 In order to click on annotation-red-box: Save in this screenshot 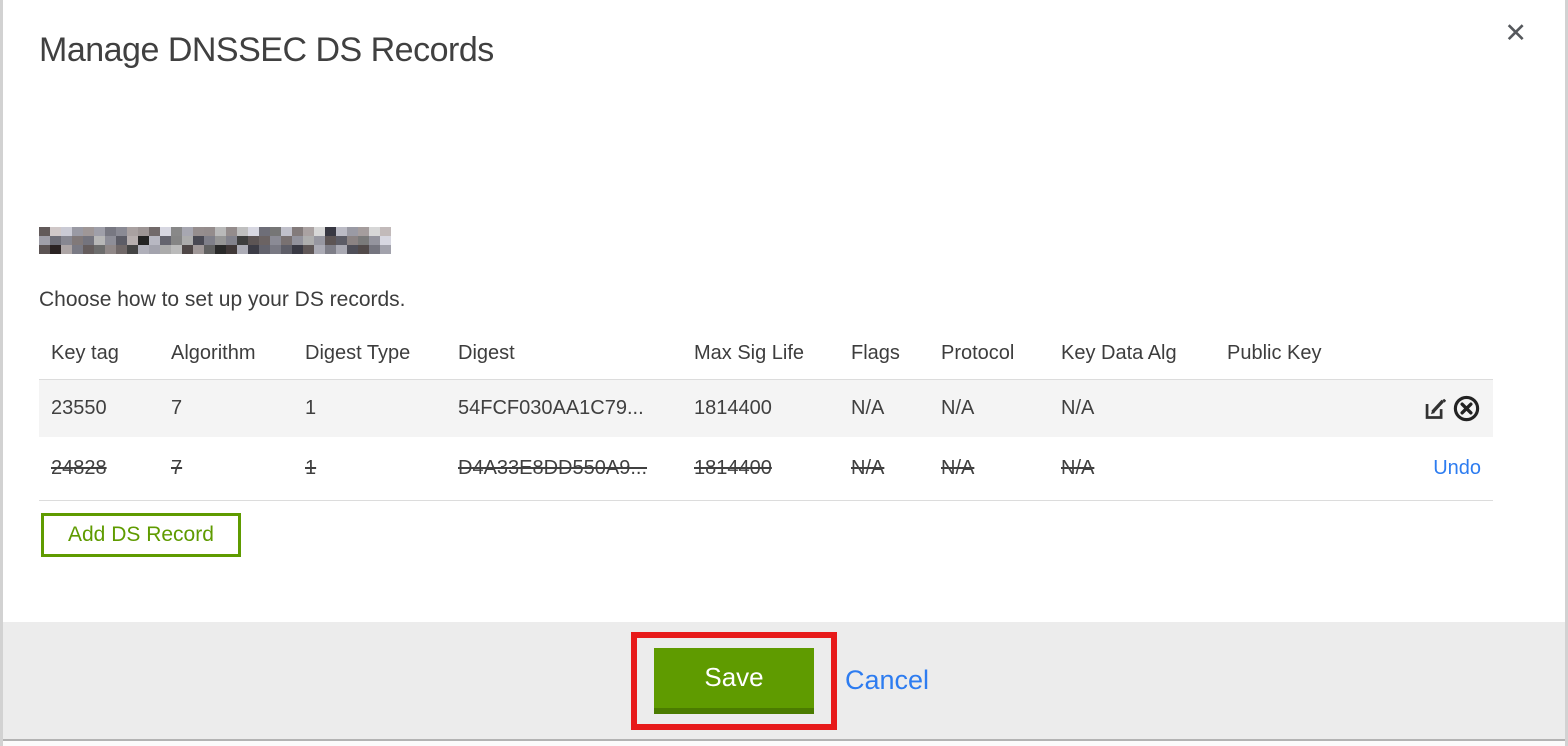, I will do `click(734, 680)`.